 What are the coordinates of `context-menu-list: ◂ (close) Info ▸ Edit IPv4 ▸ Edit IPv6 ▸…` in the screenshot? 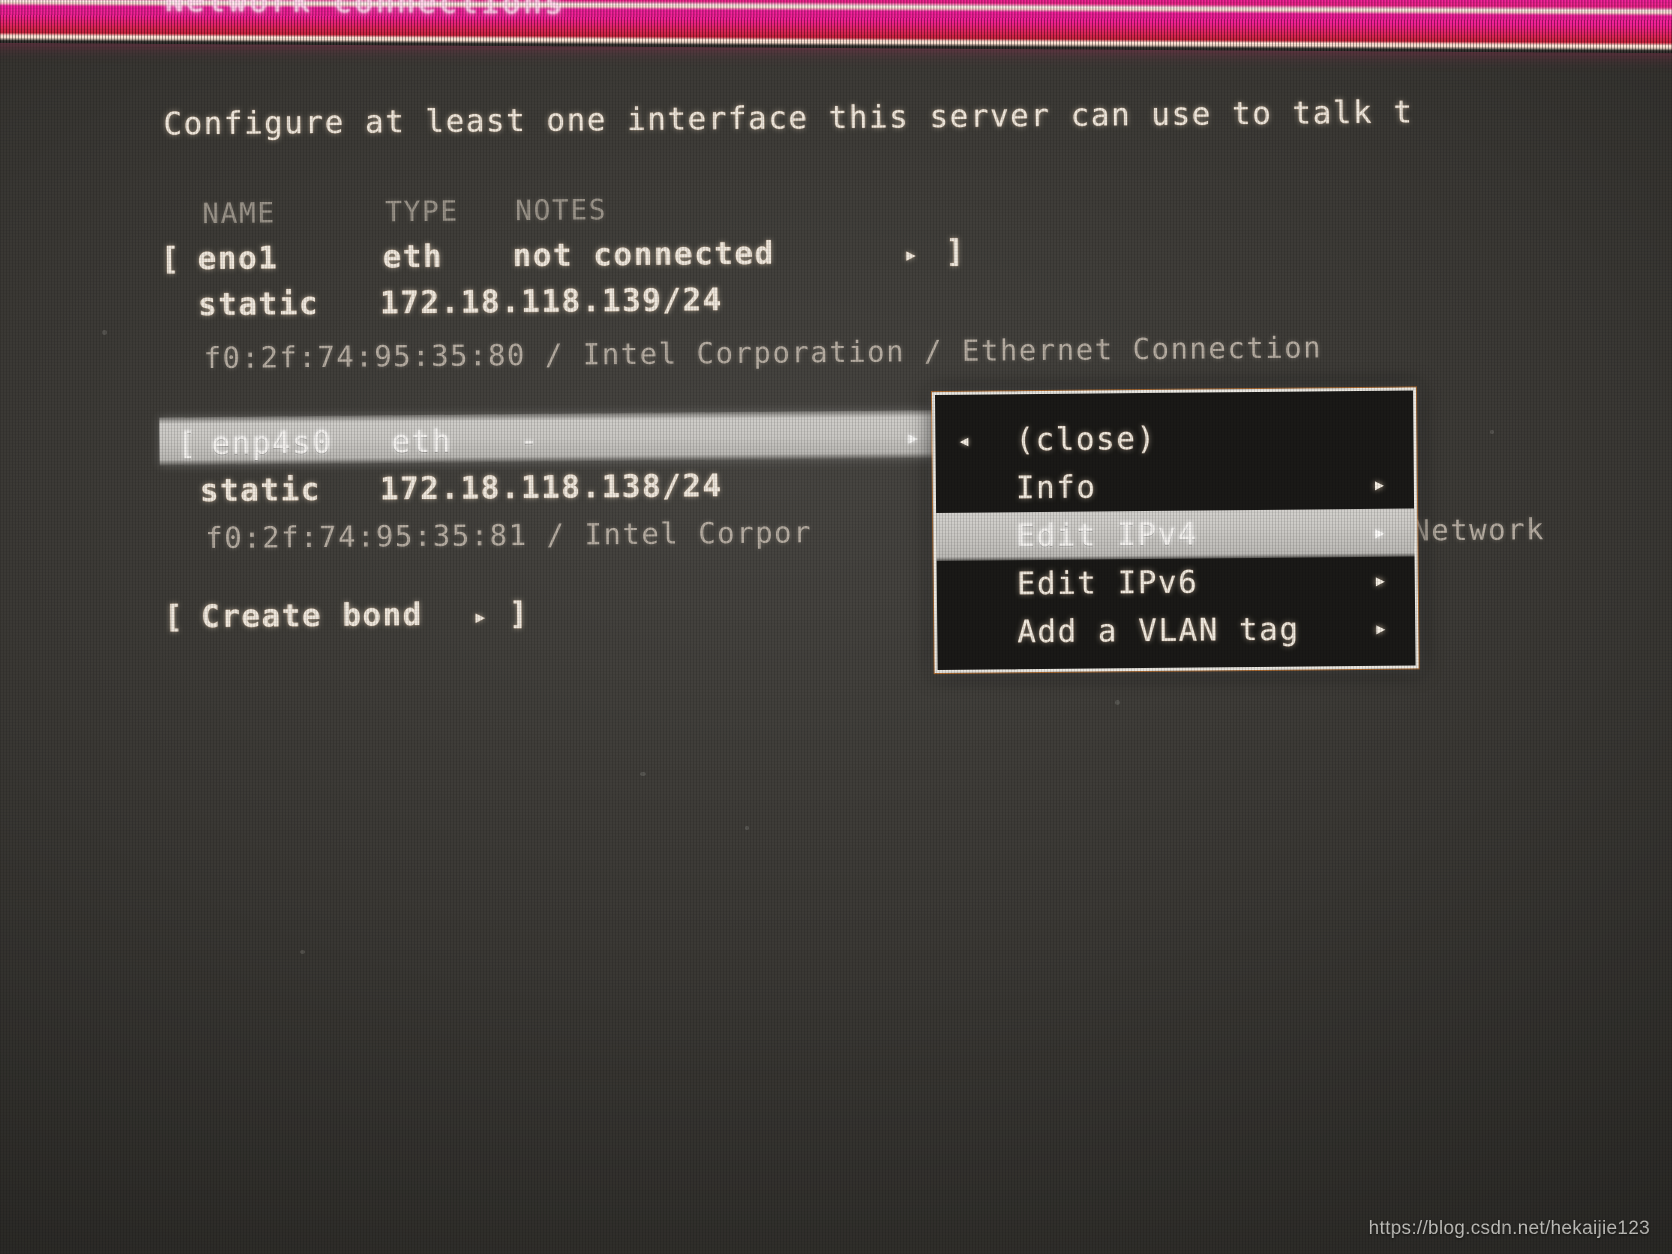 It's located at (1175, 523).